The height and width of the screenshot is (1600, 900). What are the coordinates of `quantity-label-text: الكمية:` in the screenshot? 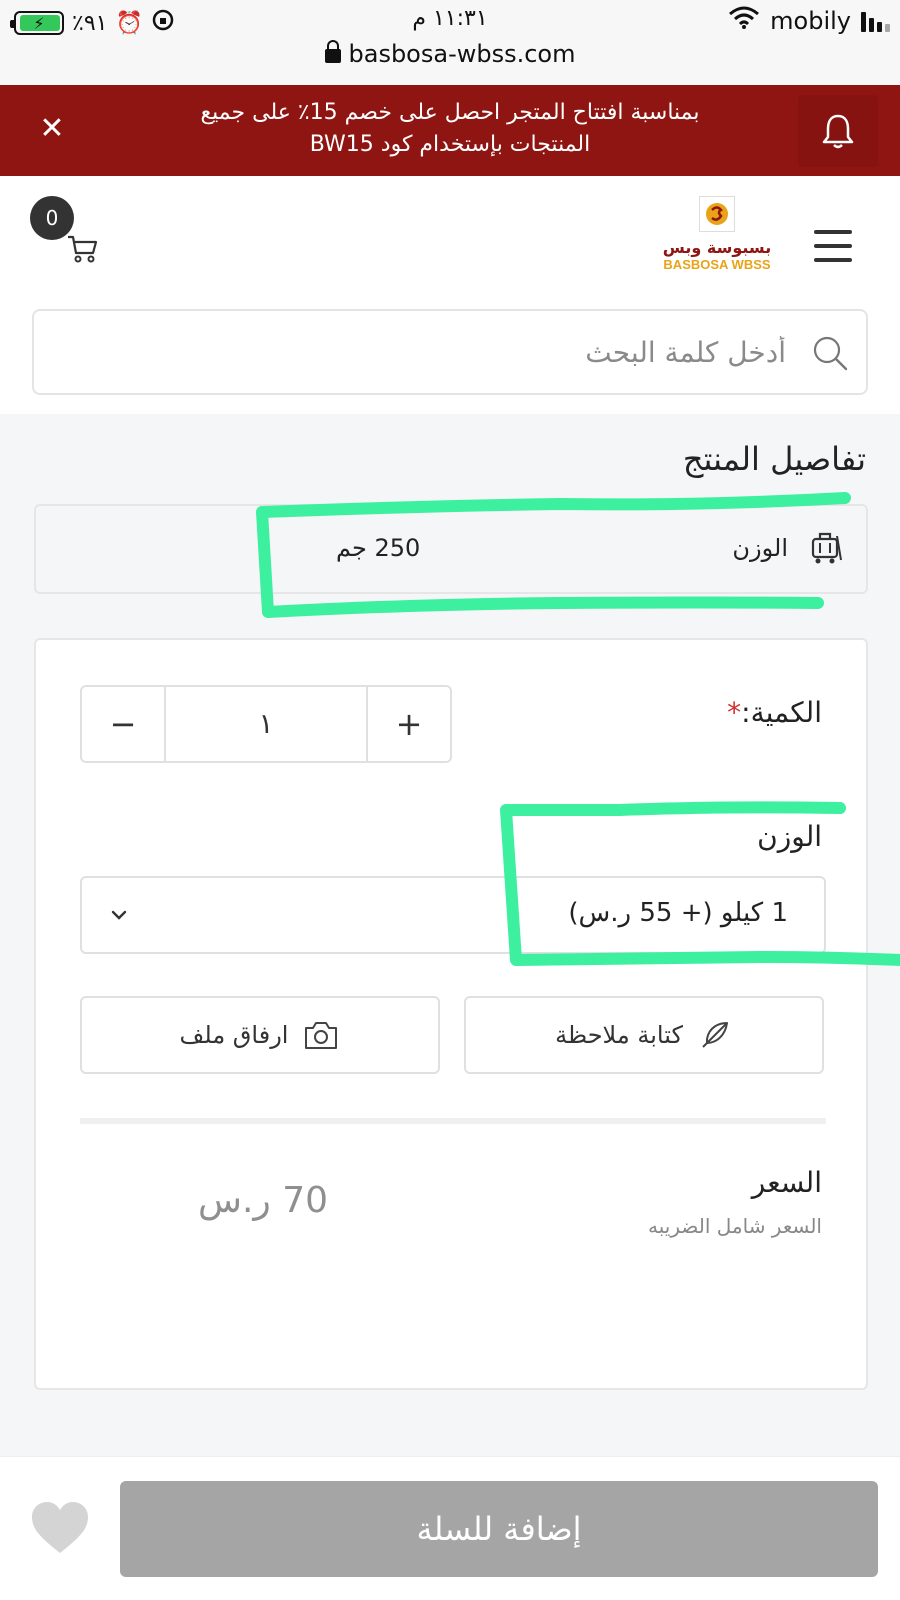 It's located at (781, 712).